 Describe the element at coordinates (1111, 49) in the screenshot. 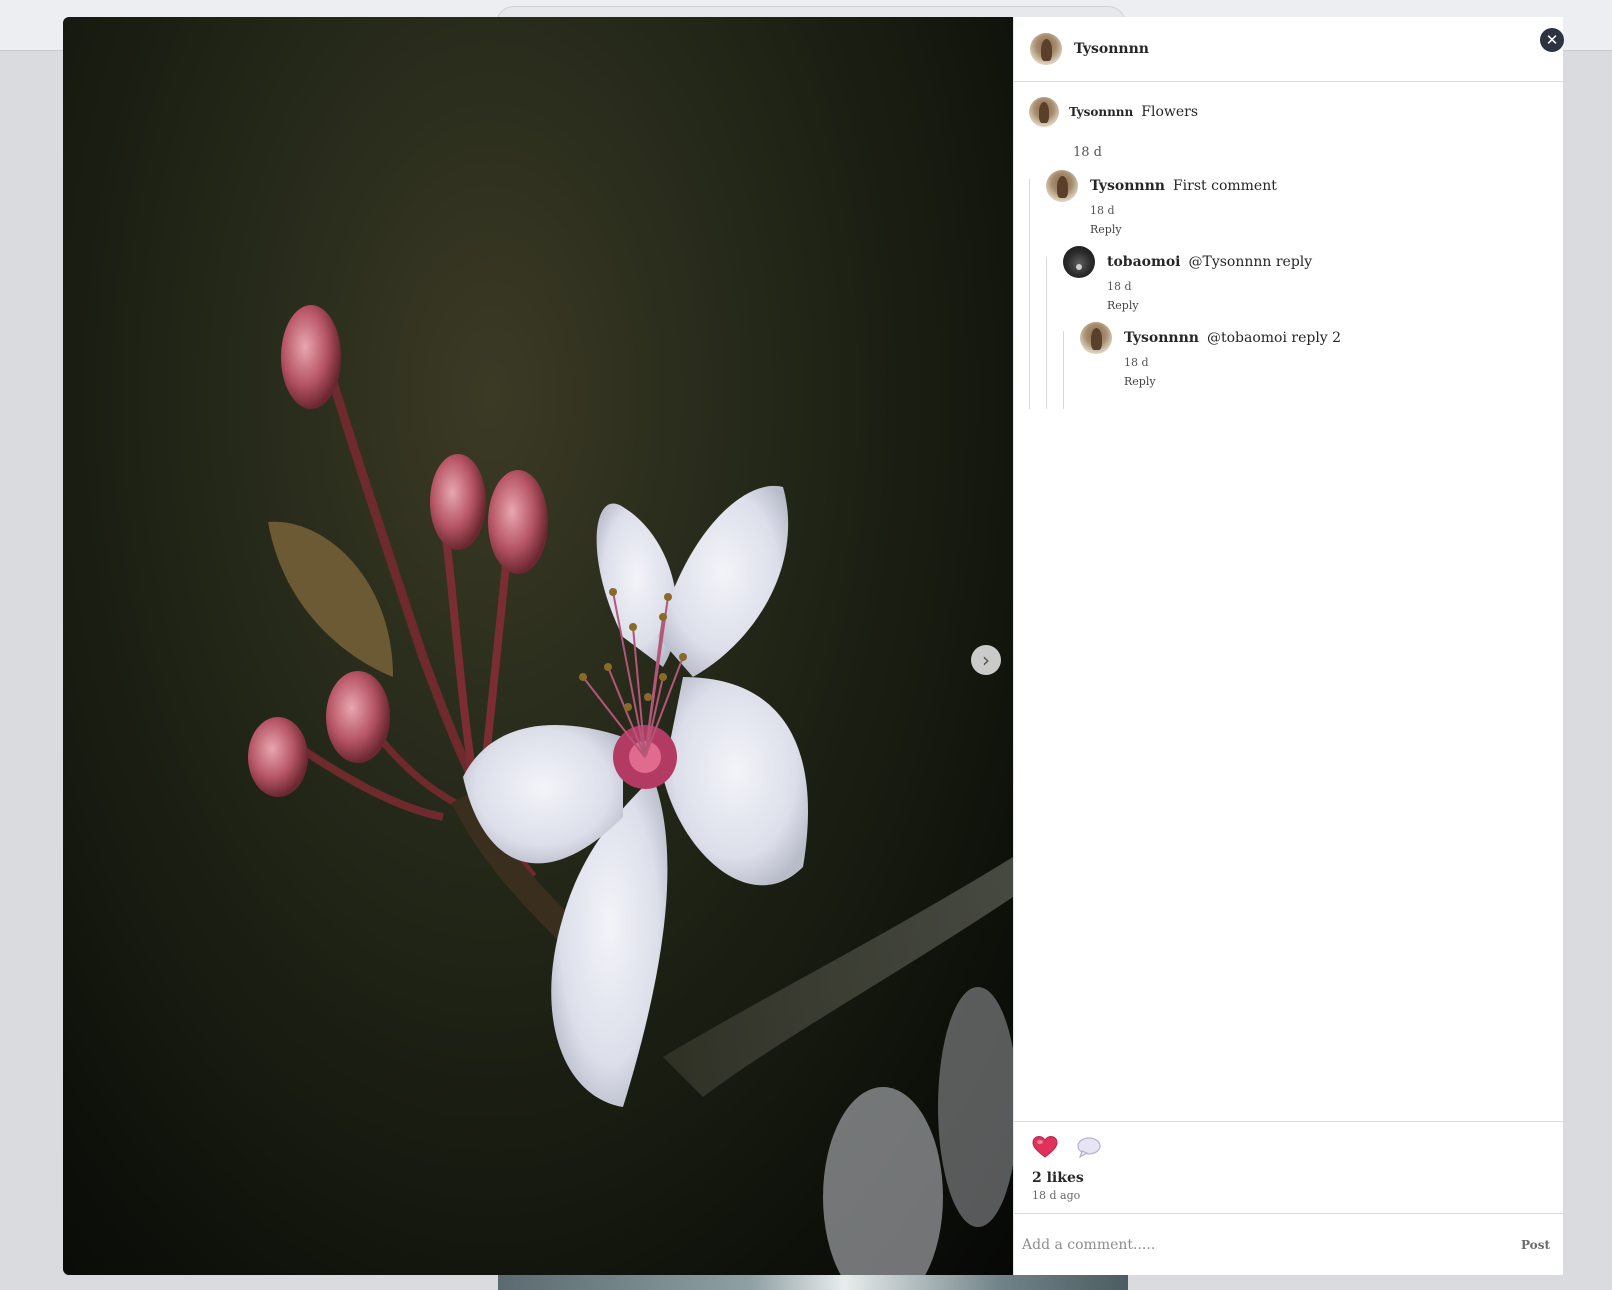

I see `author-name: Tysonnnn` at that location.